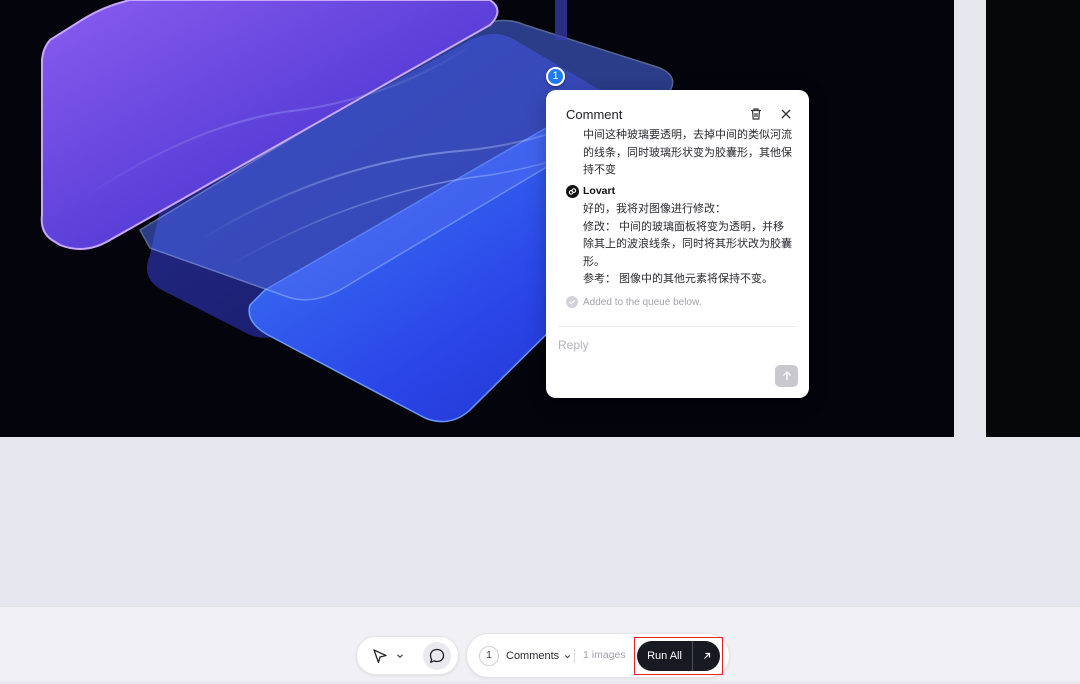 The width and height of the screenshot is (1080, 684). I want to click on queued-status: Added to the queue below., so click(633, 302).